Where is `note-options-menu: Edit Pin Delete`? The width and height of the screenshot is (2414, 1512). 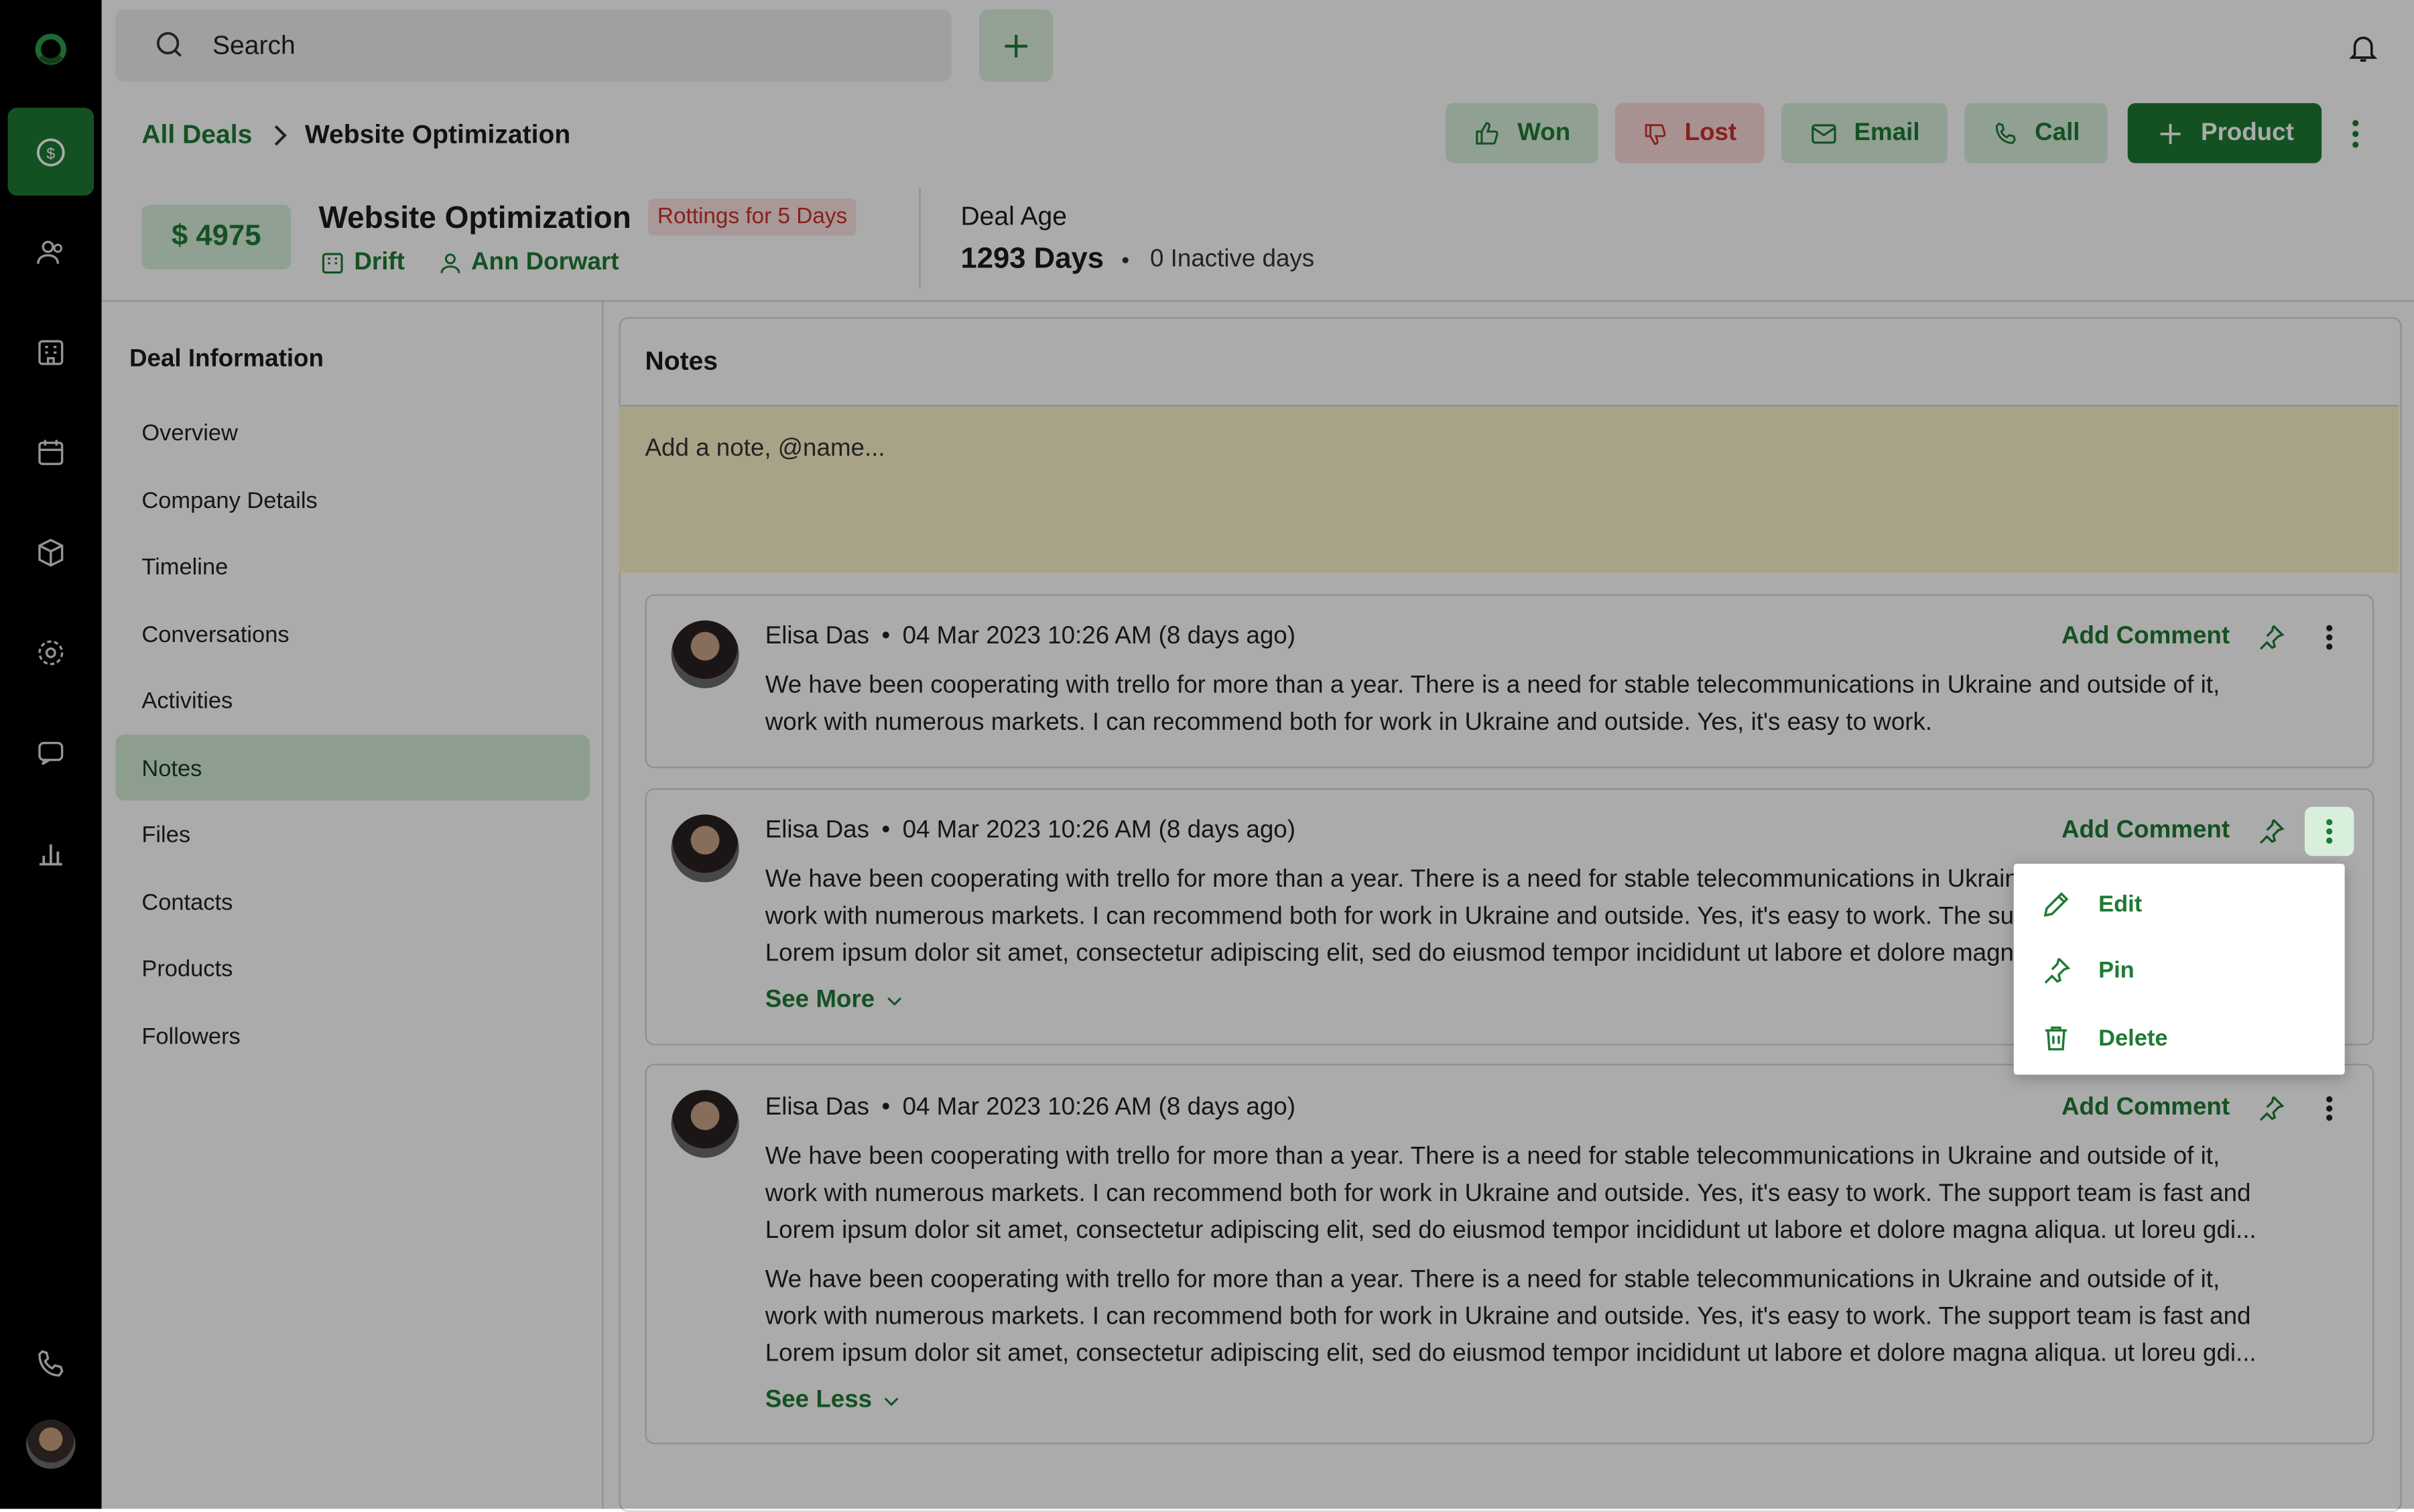
note-options-menu: Edit Pin Delete is located at coordinates (2179, 969).